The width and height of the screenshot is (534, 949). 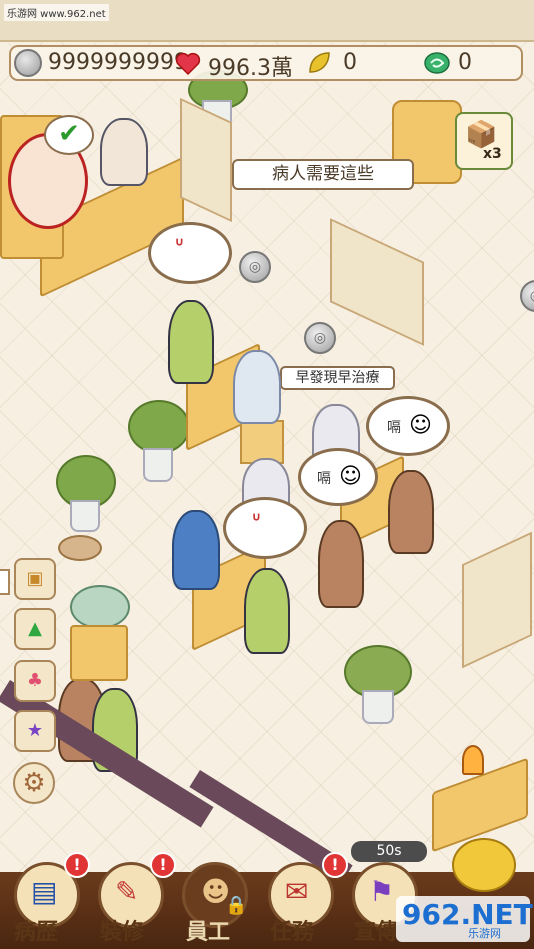 What do you see at coordinates (484, 141) in the screenshot?
I see `supply-box-button: 📦 x3` at bounding box center [484, 141].